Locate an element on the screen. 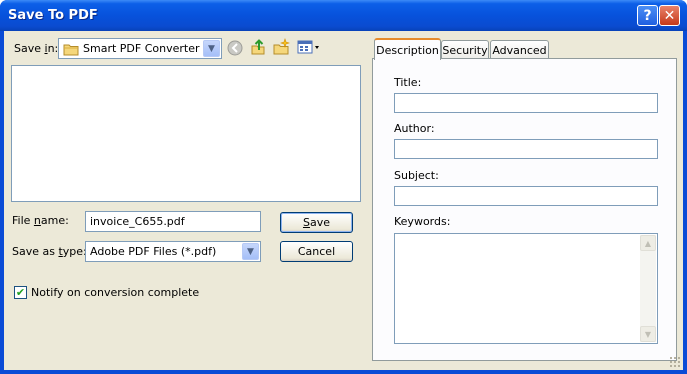 Image resolution: width=687 pixels, height=374 pixels. save-button: Save is located at coordinates (316, 222).